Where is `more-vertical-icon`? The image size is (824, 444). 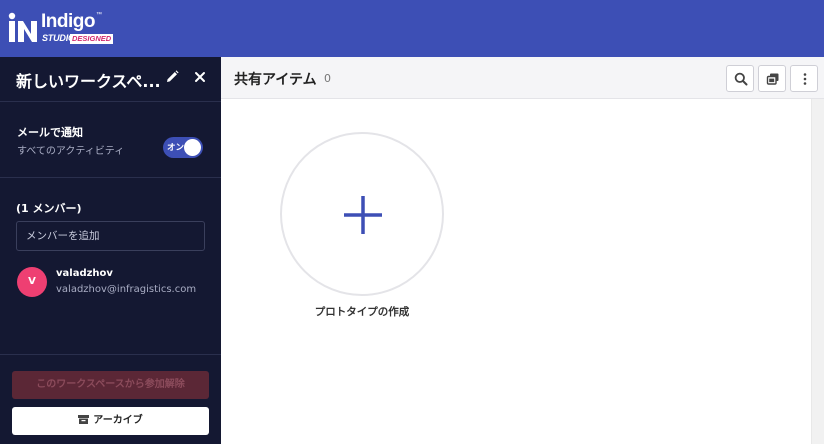
more-vertical-icon is located at coordinates (805, 79).